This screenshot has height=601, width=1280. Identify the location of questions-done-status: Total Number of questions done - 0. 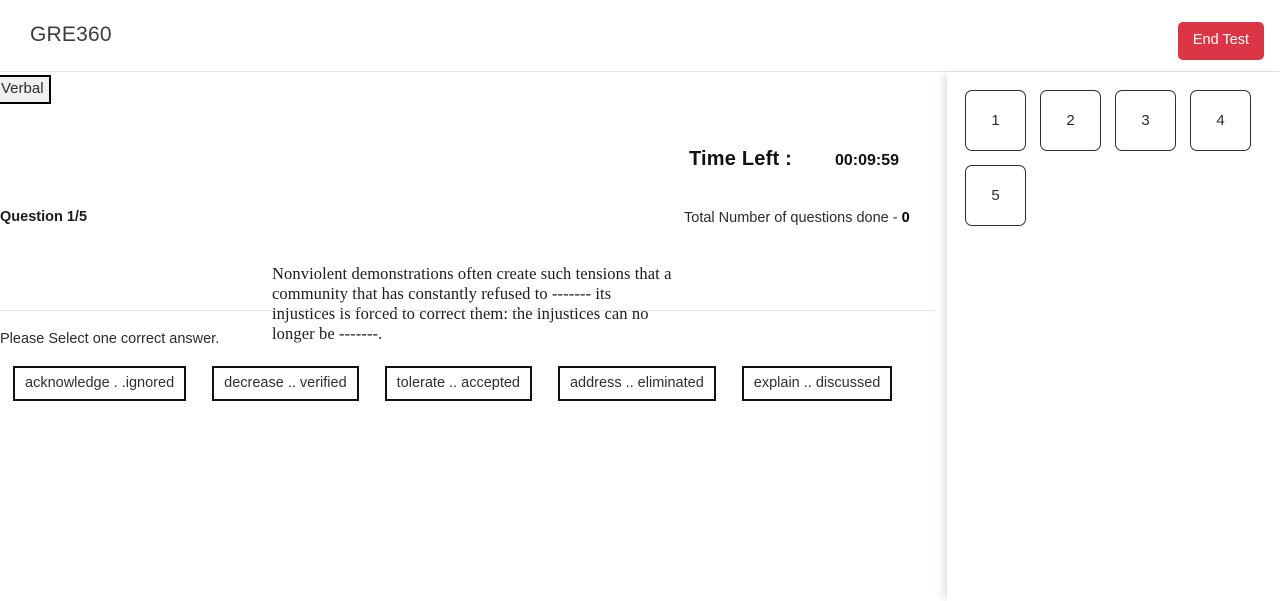
(797, 218).